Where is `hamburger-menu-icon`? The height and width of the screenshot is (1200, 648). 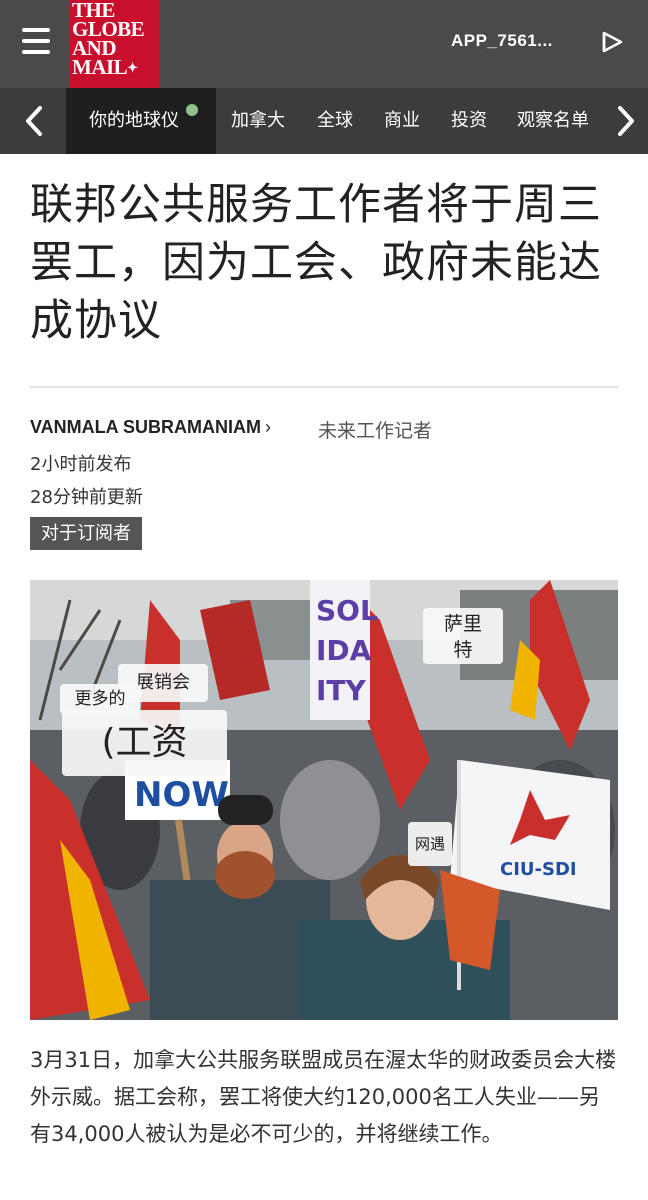 hamburger-menu-icon is located at coordinates (36, 41).